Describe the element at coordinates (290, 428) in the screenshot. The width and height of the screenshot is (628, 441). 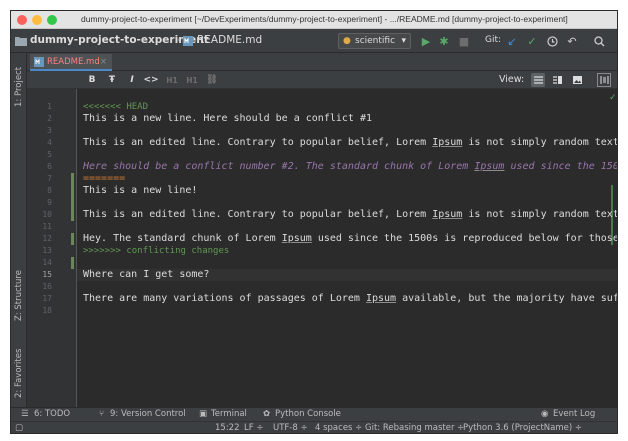
I see `file-encoding: UTF-8 ÷` at that location.